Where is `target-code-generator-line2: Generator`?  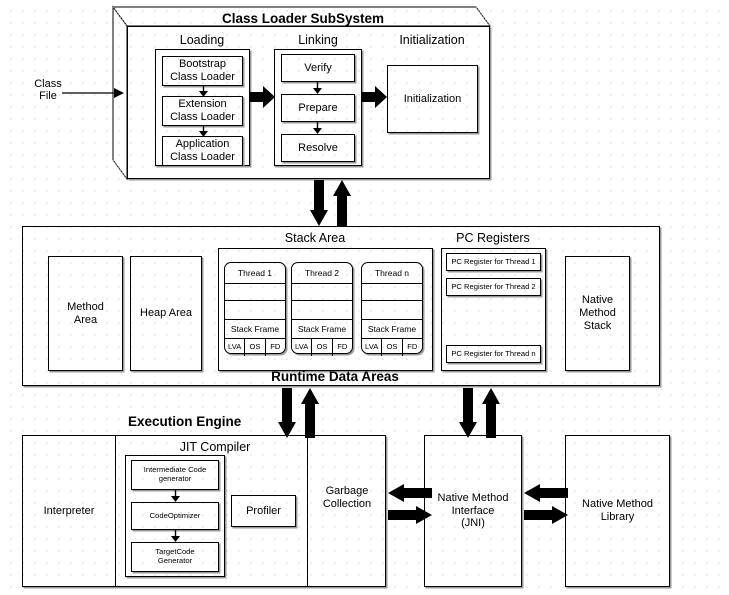
target-code-generator-line2: Generator is located at coordinates (175, 560).